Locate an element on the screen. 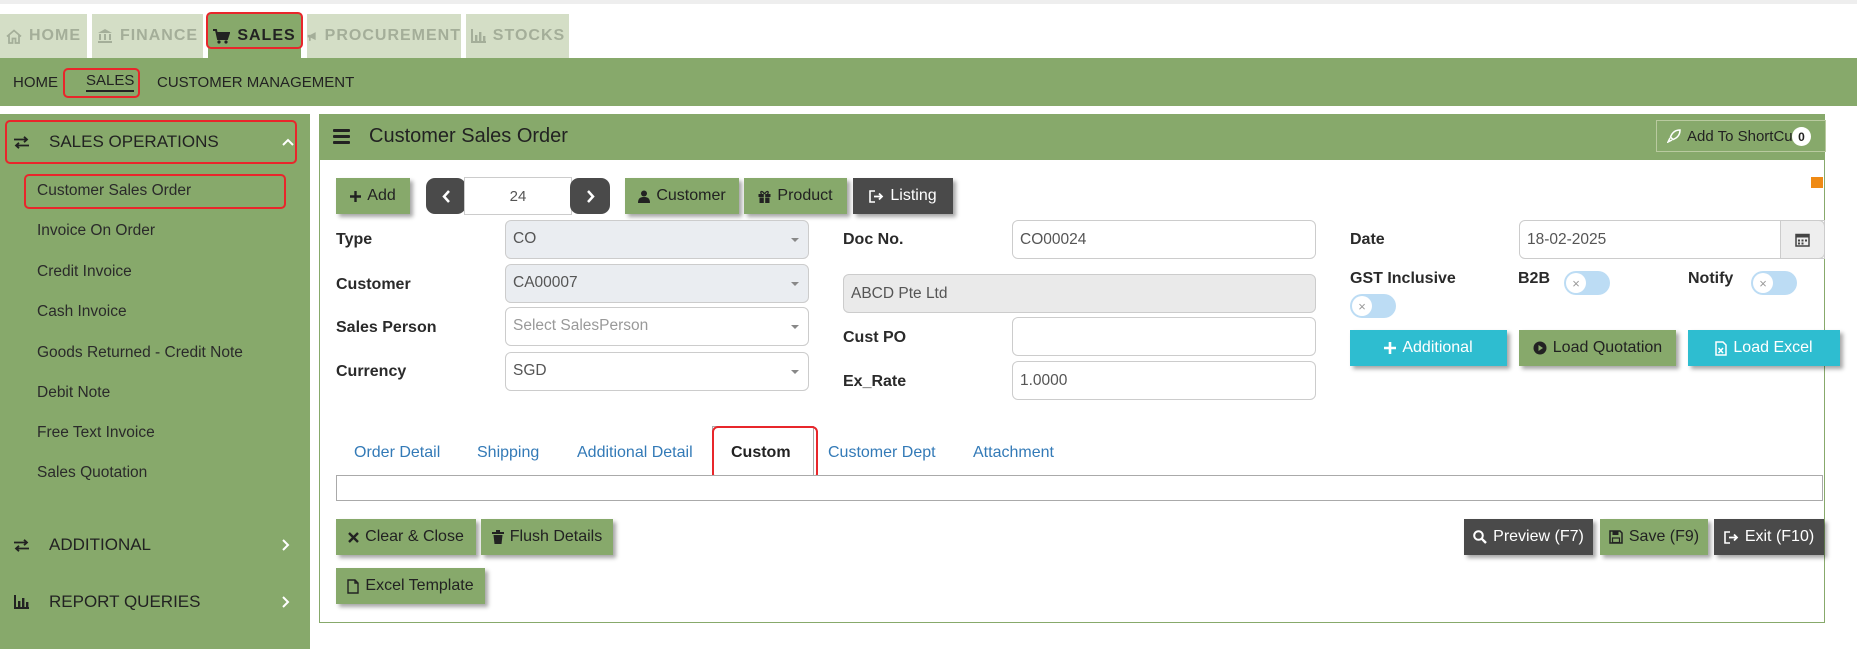  subnav-label: HOME is located at coordinates (35, 82).